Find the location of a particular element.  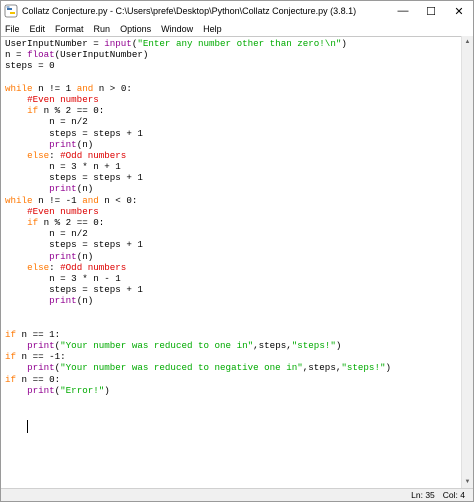

code-token-punct: != -1 is located at coordinates (63, 200).